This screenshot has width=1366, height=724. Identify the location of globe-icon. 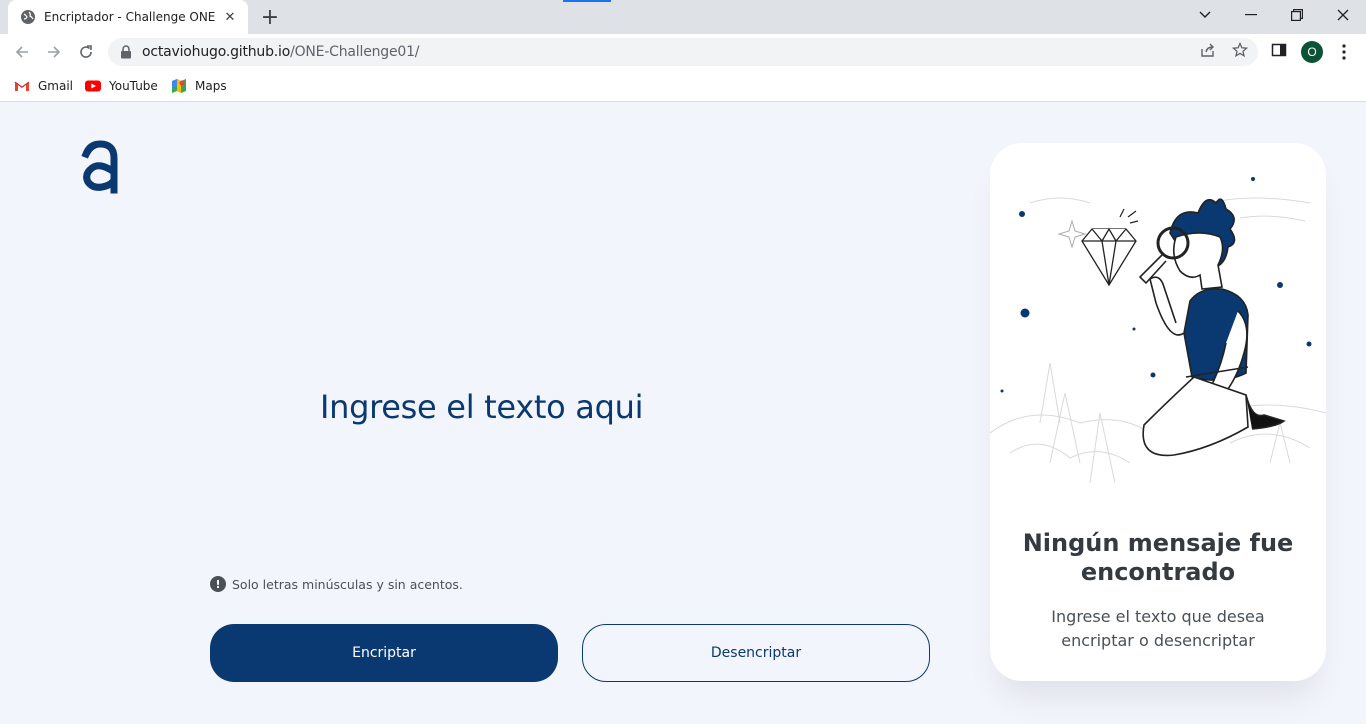
(28, 17).